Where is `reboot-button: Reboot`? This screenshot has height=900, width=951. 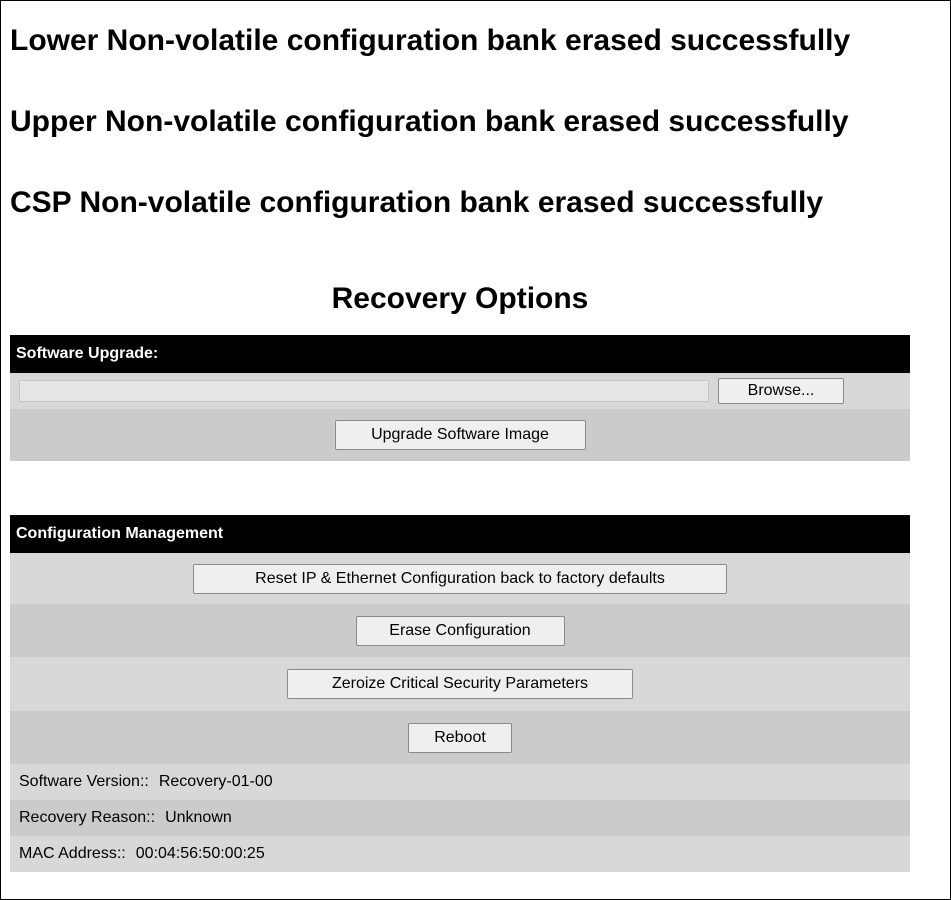
reboot-button: Reboot is located at coordinates (460, 737).